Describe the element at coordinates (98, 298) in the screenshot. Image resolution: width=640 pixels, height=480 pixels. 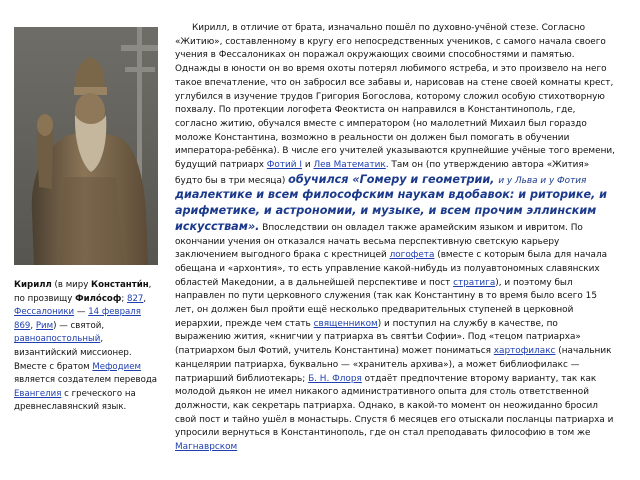
I see `caption-nickname: Фило́соф` at that location.